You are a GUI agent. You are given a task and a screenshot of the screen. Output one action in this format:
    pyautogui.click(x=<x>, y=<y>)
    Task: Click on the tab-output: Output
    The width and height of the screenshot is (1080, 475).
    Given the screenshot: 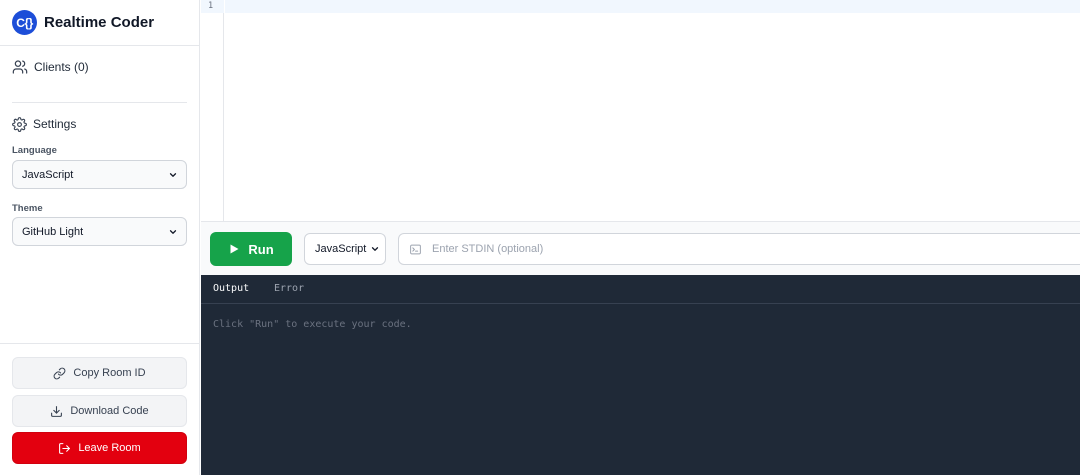 What is the action you would take?
    pyautogui.click(x=231, y=288)
    